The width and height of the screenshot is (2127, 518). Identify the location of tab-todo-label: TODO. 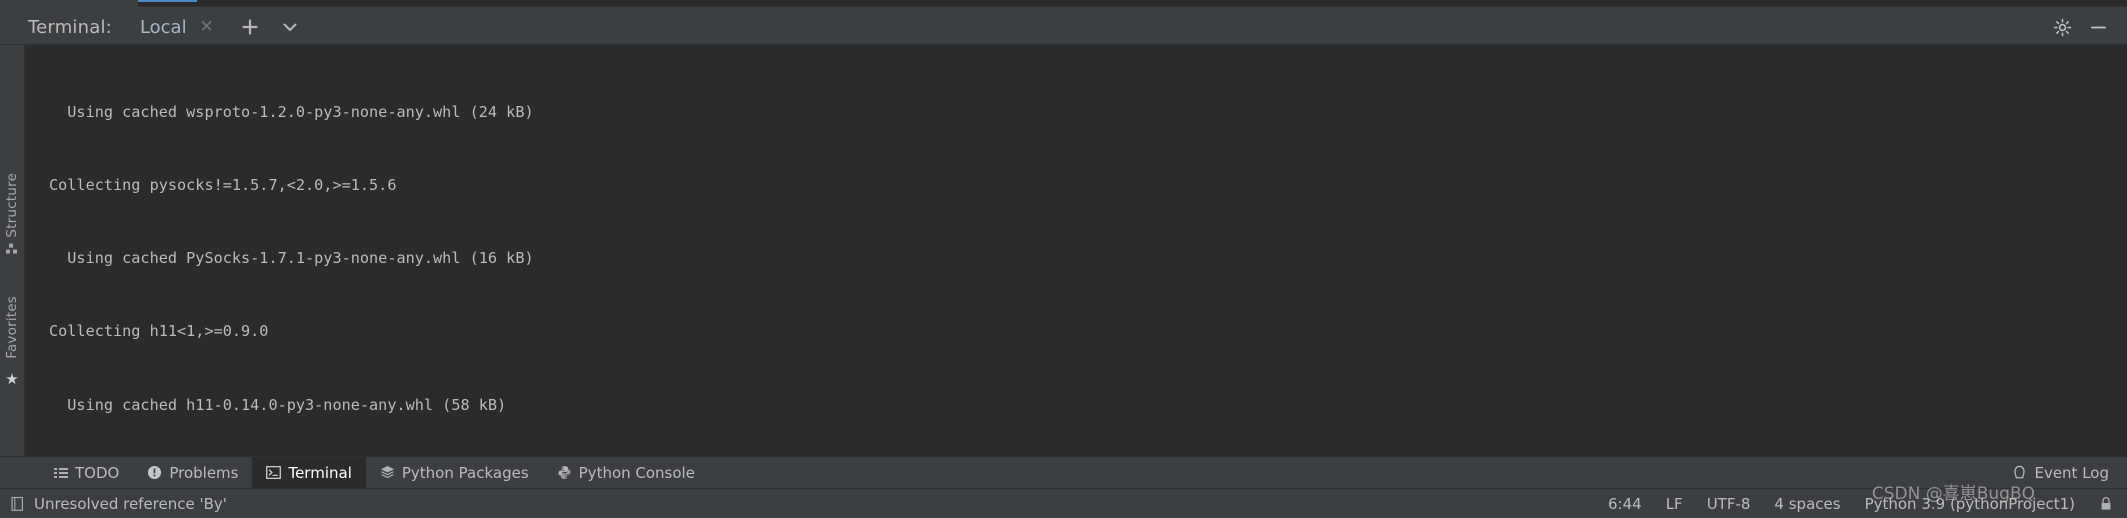
(97, 472).